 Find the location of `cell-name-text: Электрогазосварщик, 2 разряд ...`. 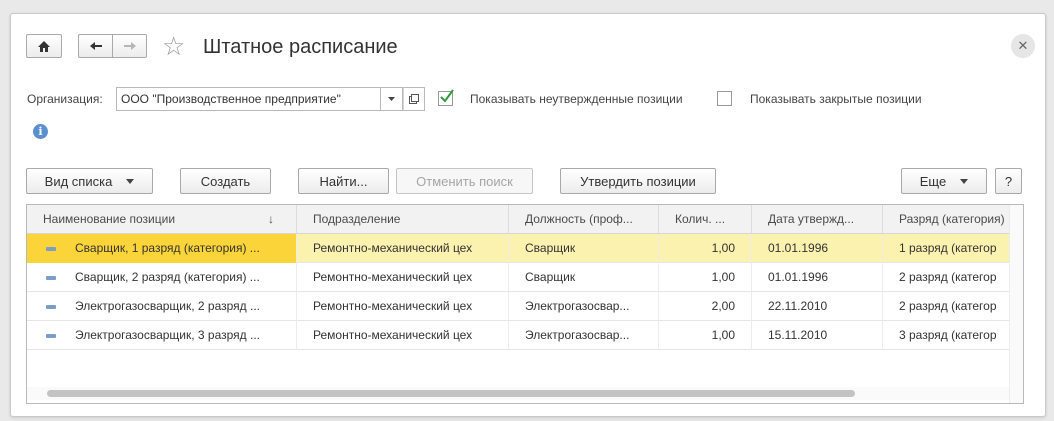

cell-name-text: Электрогазосварщик, 2 разряд ... is located at coordinates (168, 306).